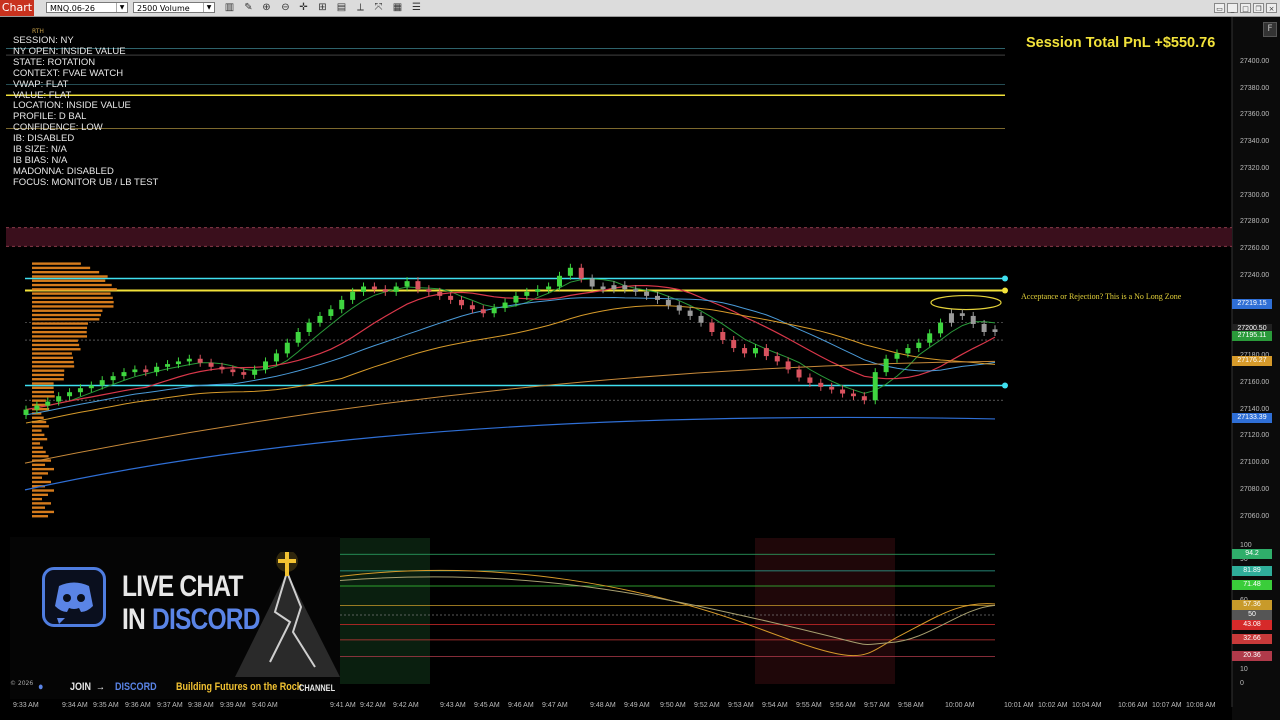  Describe the element at coordinates (285, 8) in the screenshot. I see `zoom-out-icon: ⊖` at that location.